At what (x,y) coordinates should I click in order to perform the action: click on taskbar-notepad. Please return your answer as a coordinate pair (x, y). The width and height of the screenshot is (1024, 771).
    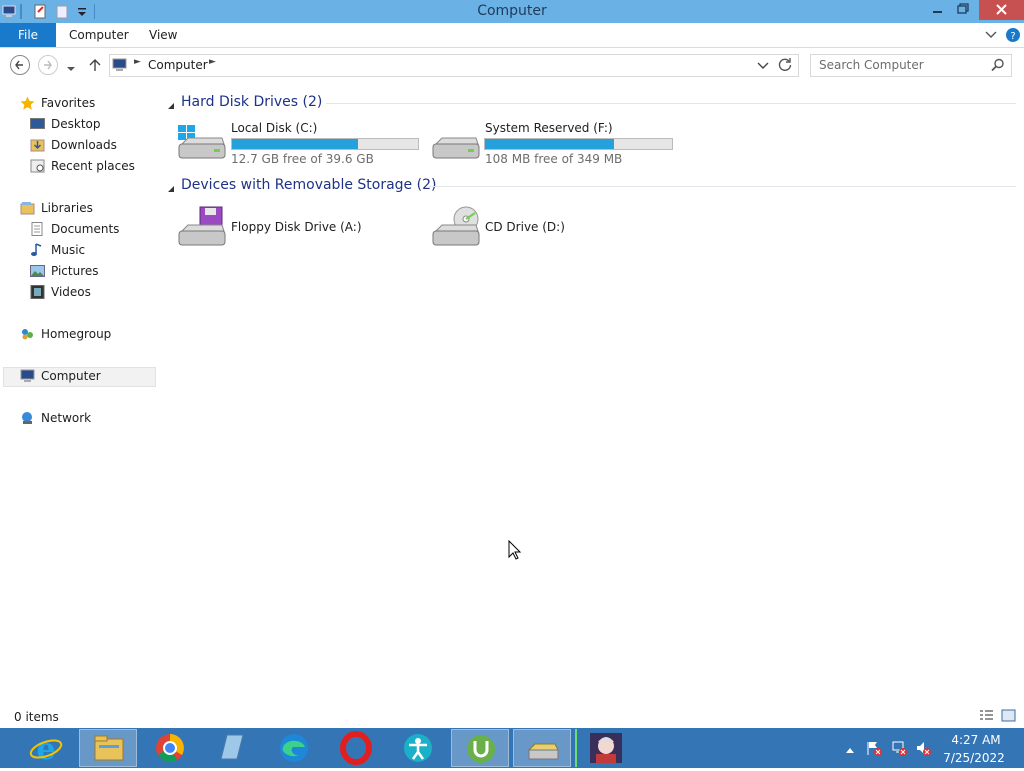
    Looking at the image, I should click on (232, 748).